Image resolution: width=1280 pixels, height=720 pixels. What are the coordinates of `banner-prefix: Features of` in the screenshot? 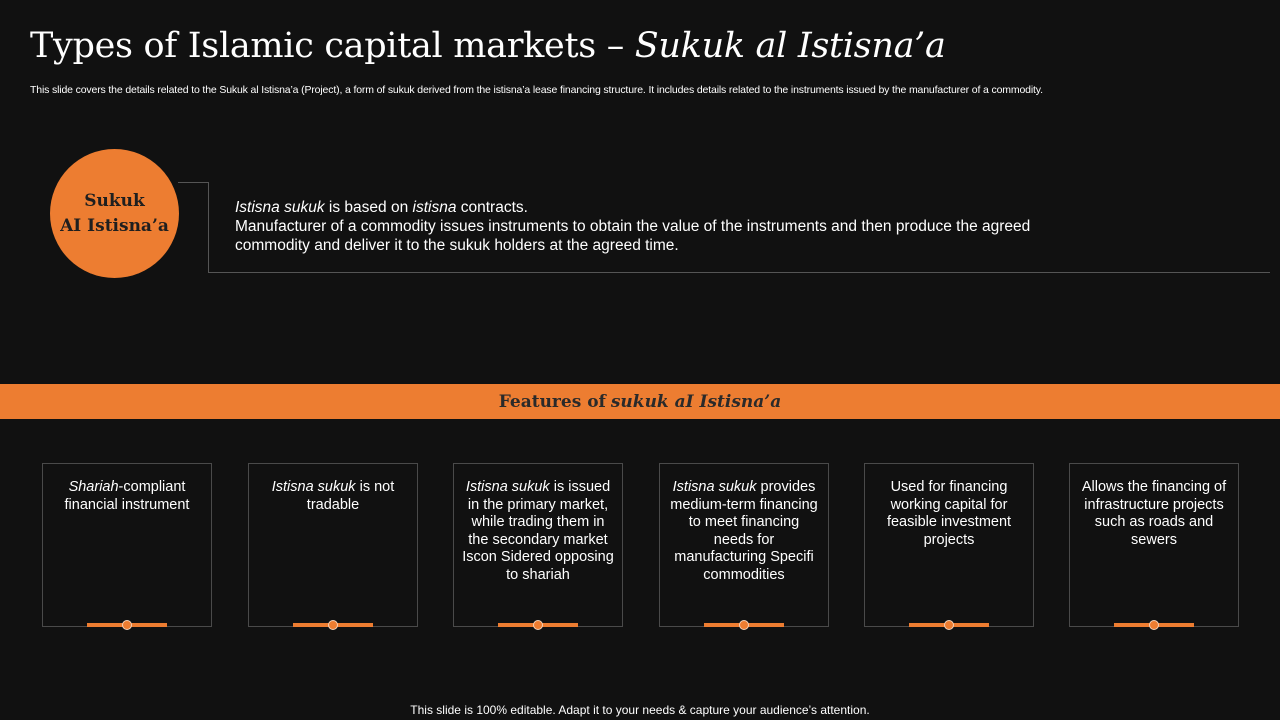 It's located at (552, 401).